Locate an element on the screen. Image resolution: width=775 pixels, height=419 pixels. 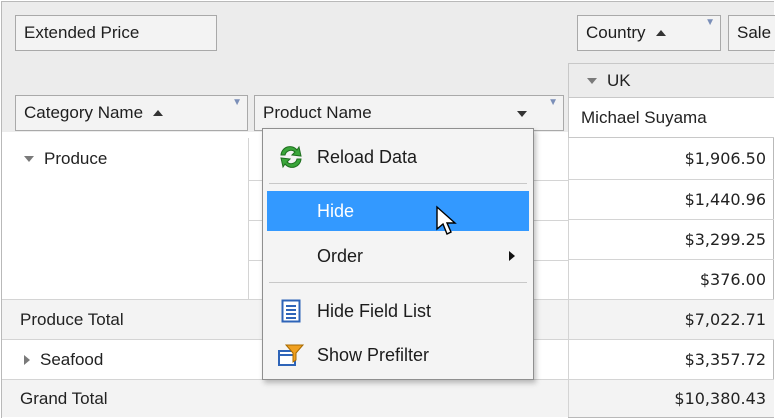
menu-item-label: Show Prefilter is located at coordinates (373, 354).